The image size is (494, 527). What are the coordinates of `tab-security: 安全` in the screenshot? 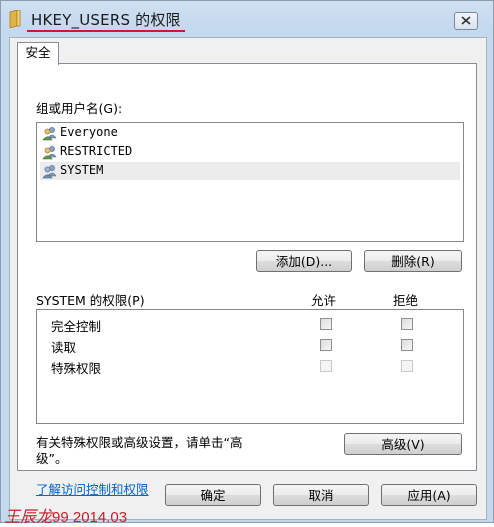 It's located at (38, 53).